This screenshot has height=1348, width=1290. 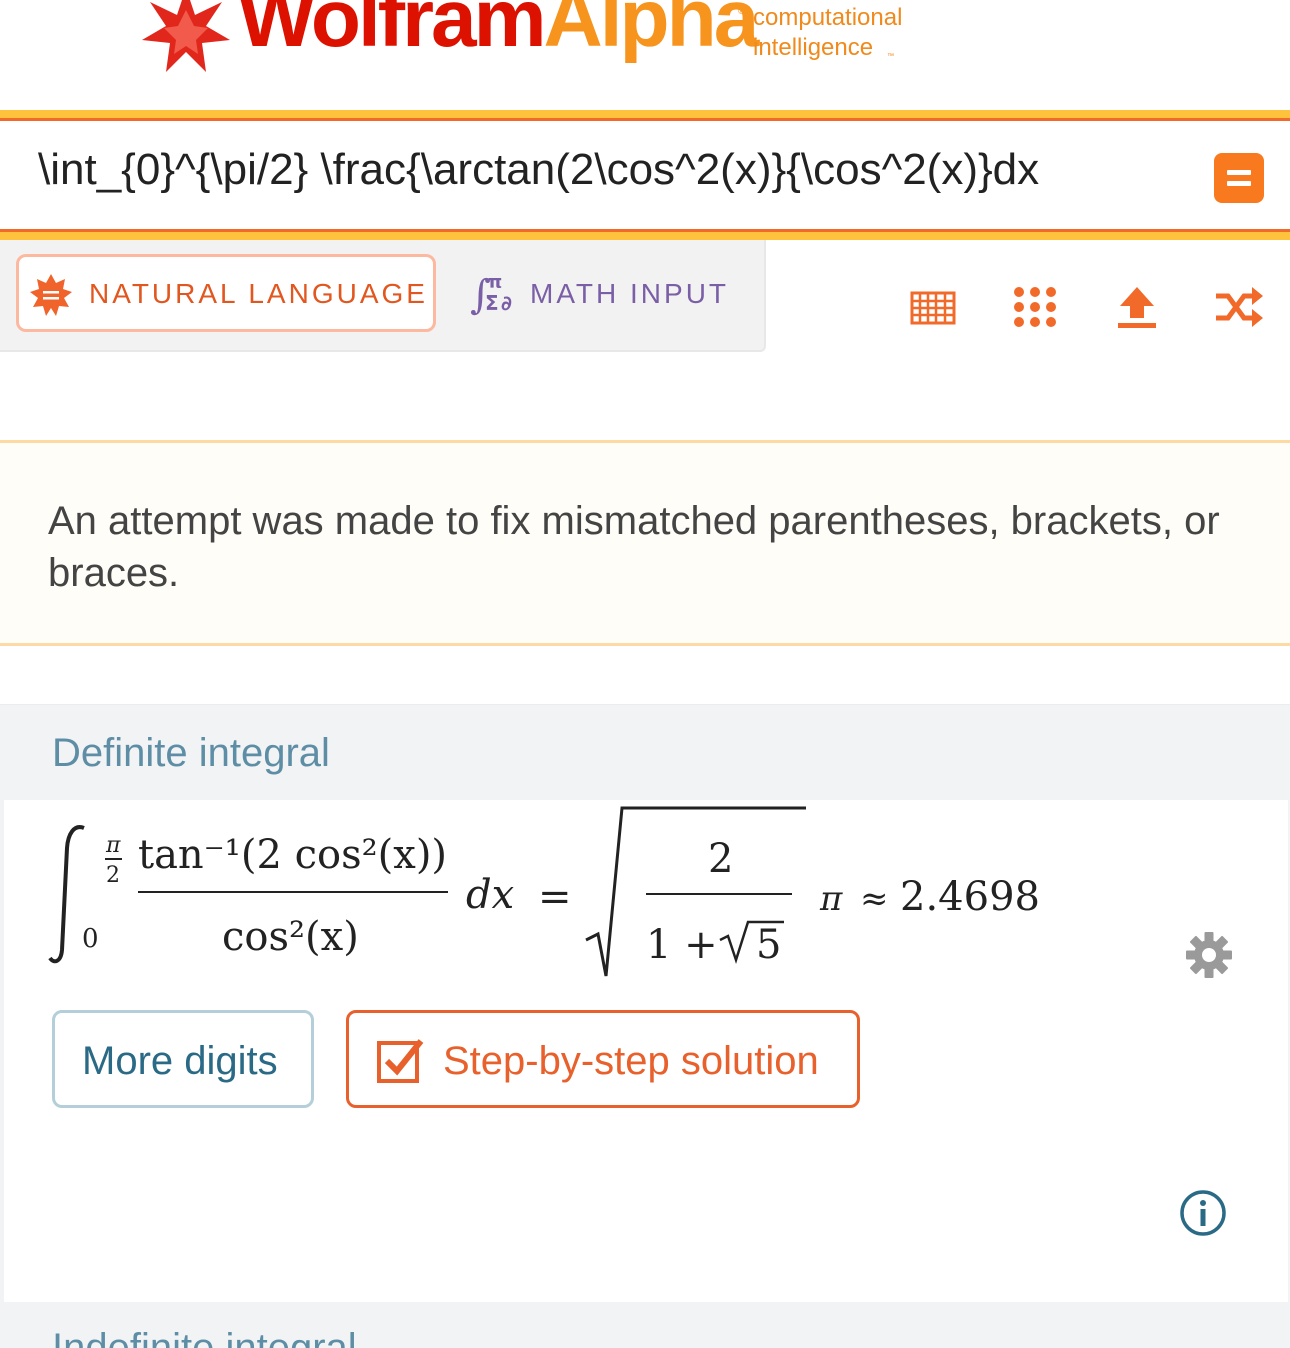 What do you see at coordinates (1239, 307) in the screenshot?
I see `shuffle-icon` at bounding box center [1239, 307].